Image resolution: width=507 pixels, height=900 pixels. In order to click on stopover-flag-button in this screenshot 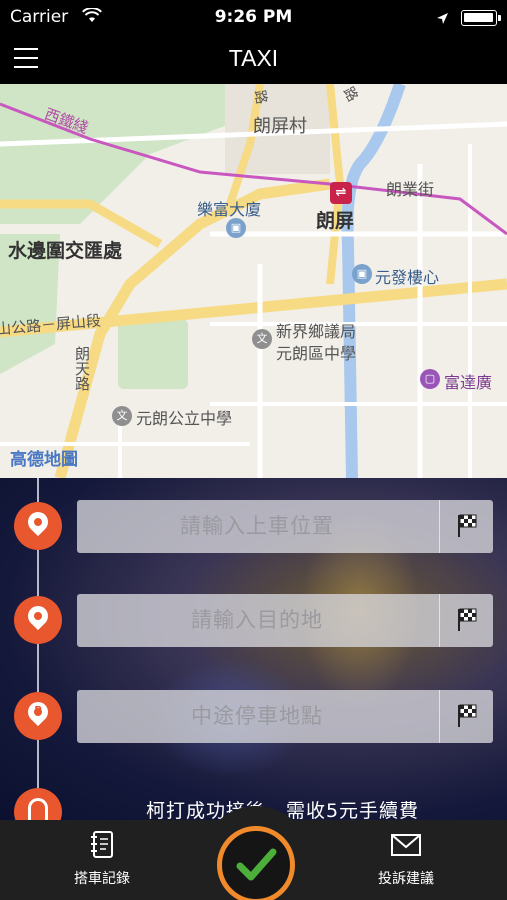, I will do `click(466, 716)`.